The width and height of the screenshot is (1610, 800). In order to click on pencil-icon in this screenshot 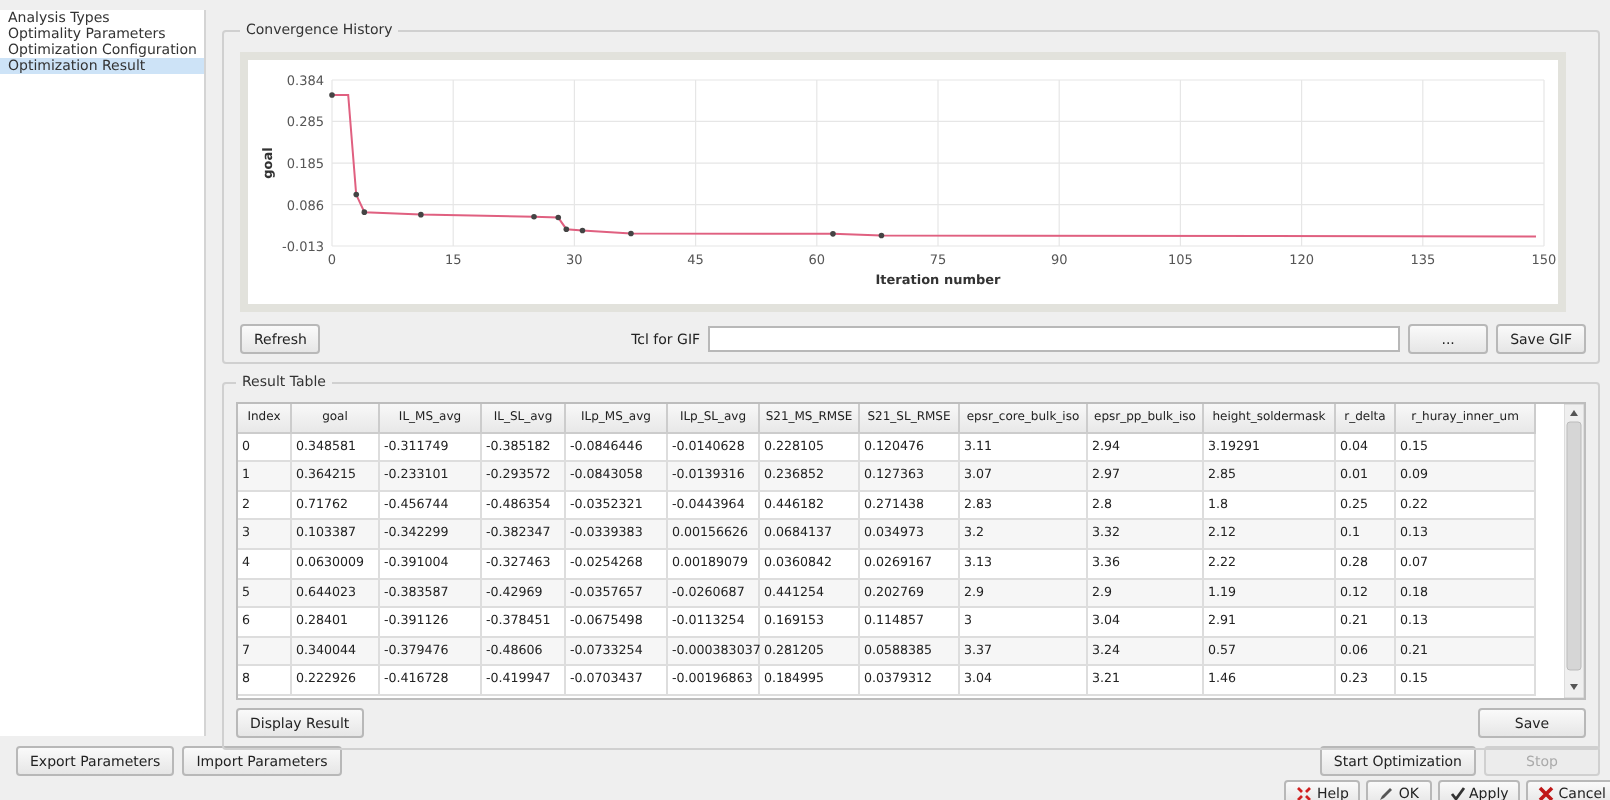, I will do `click(1386, 792)`.